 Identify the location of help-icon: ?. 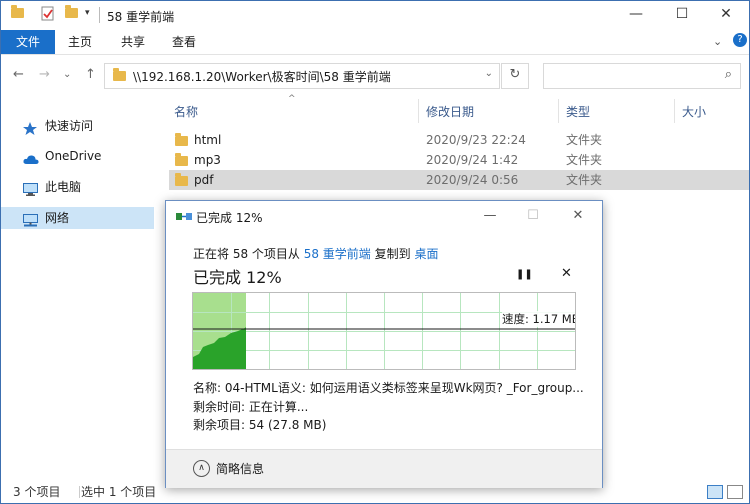
(740, 40).